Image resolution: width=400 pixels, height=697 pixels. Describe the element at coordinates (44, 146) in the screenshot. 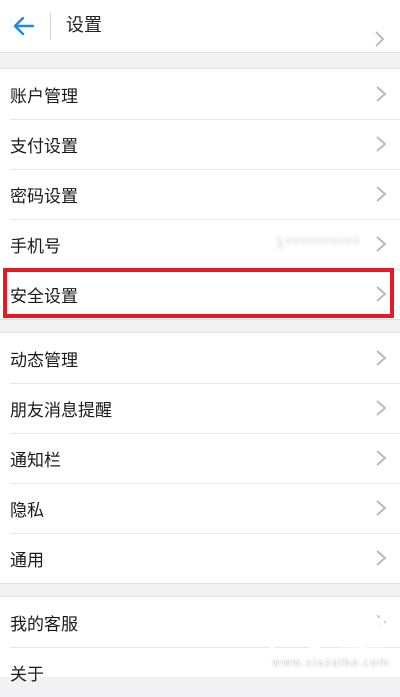

I see `settings-item-label: 支付设置` at that location.